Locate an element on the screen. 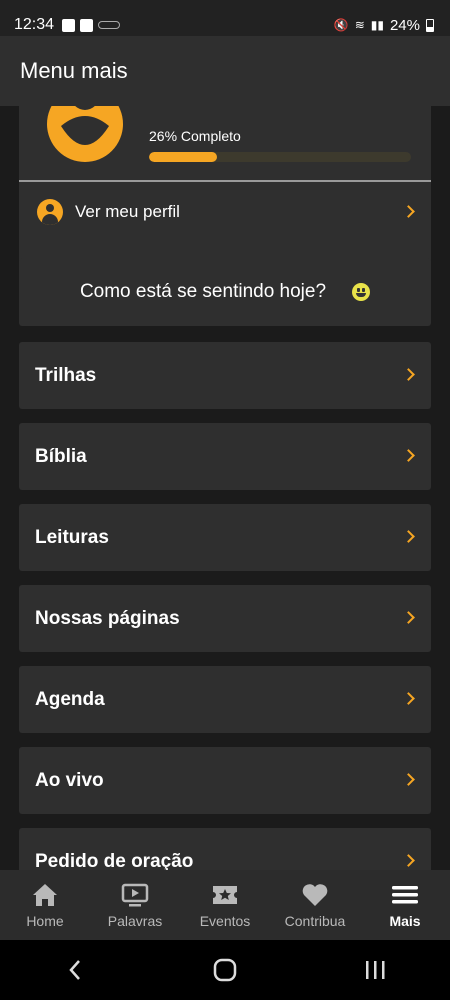 The width and height of the screenshot is (450, 1000). profile-progress-bar is located at coordinates (280, 157).